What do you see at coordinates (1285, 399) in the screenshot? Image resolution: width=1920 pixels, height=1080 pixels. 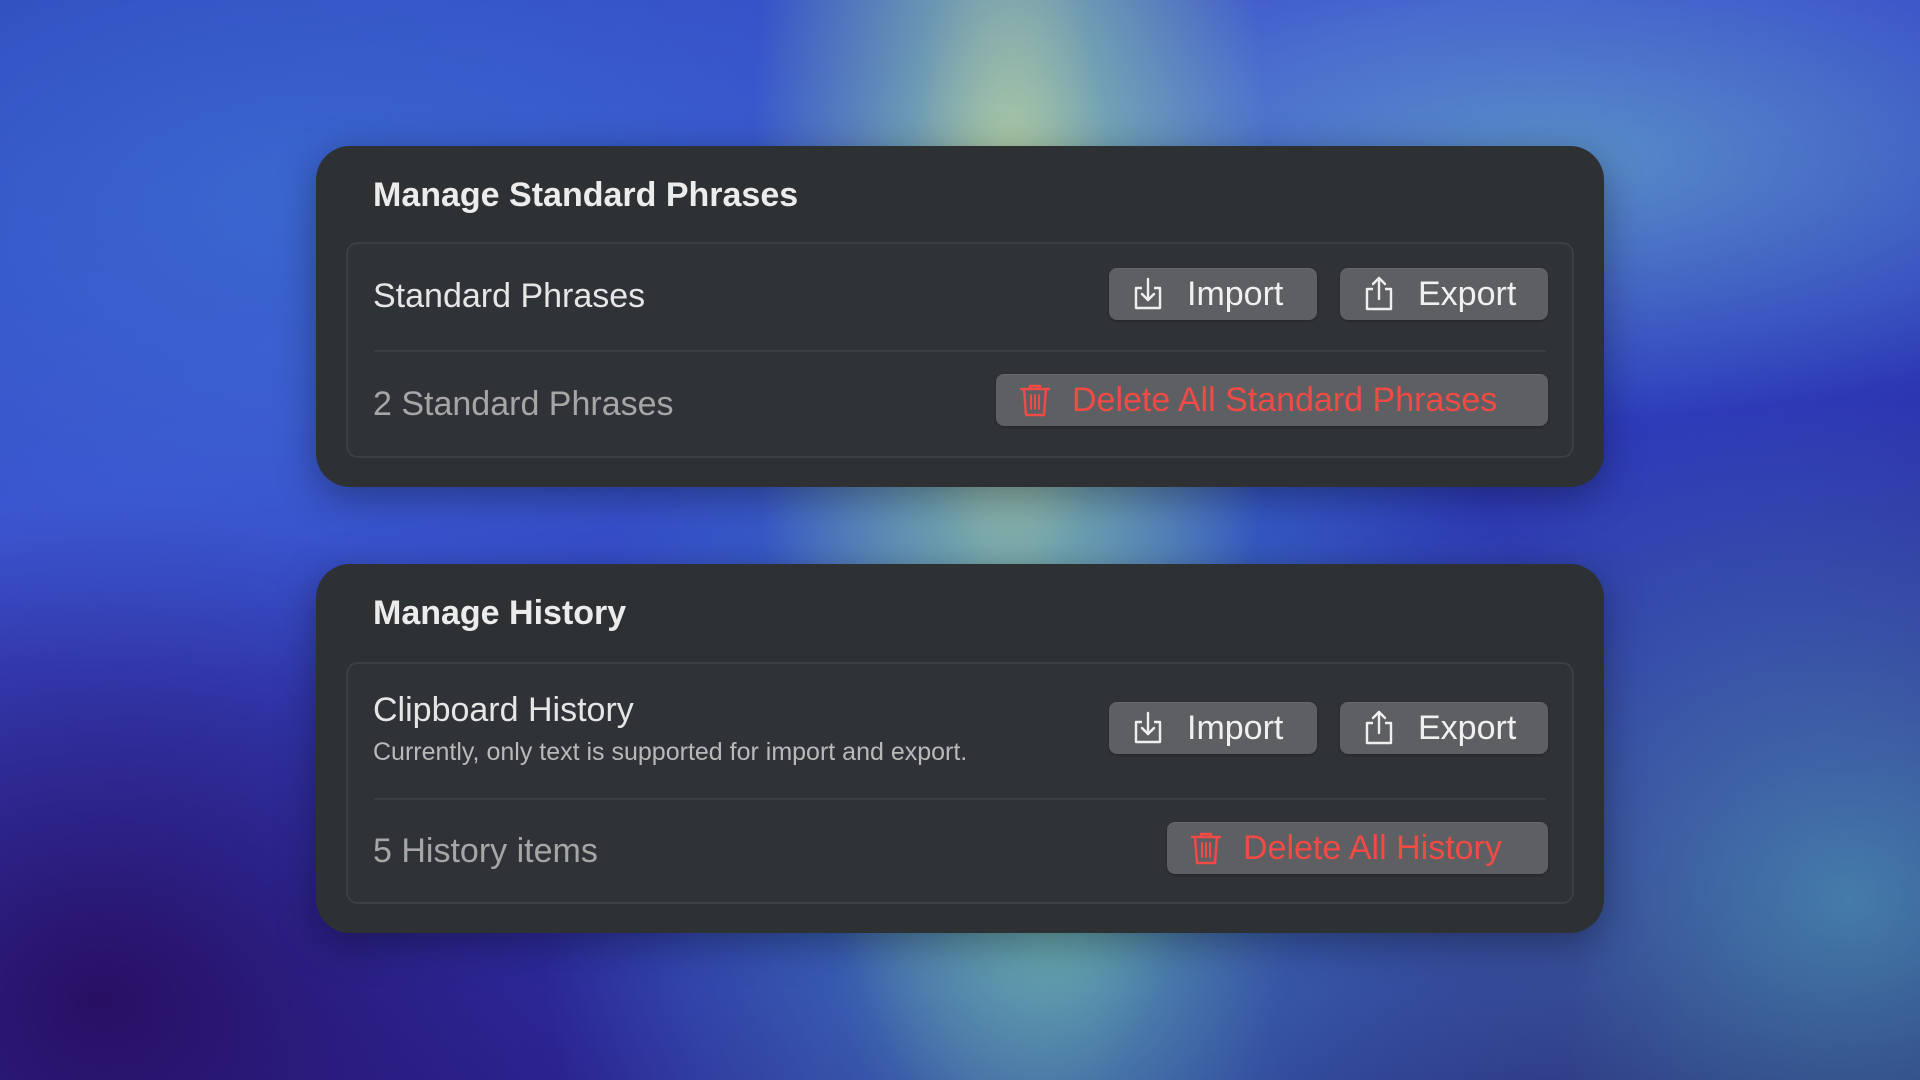 I see `delete-label: Delete All Standard Phrases` at bounding box center [1285, 399].